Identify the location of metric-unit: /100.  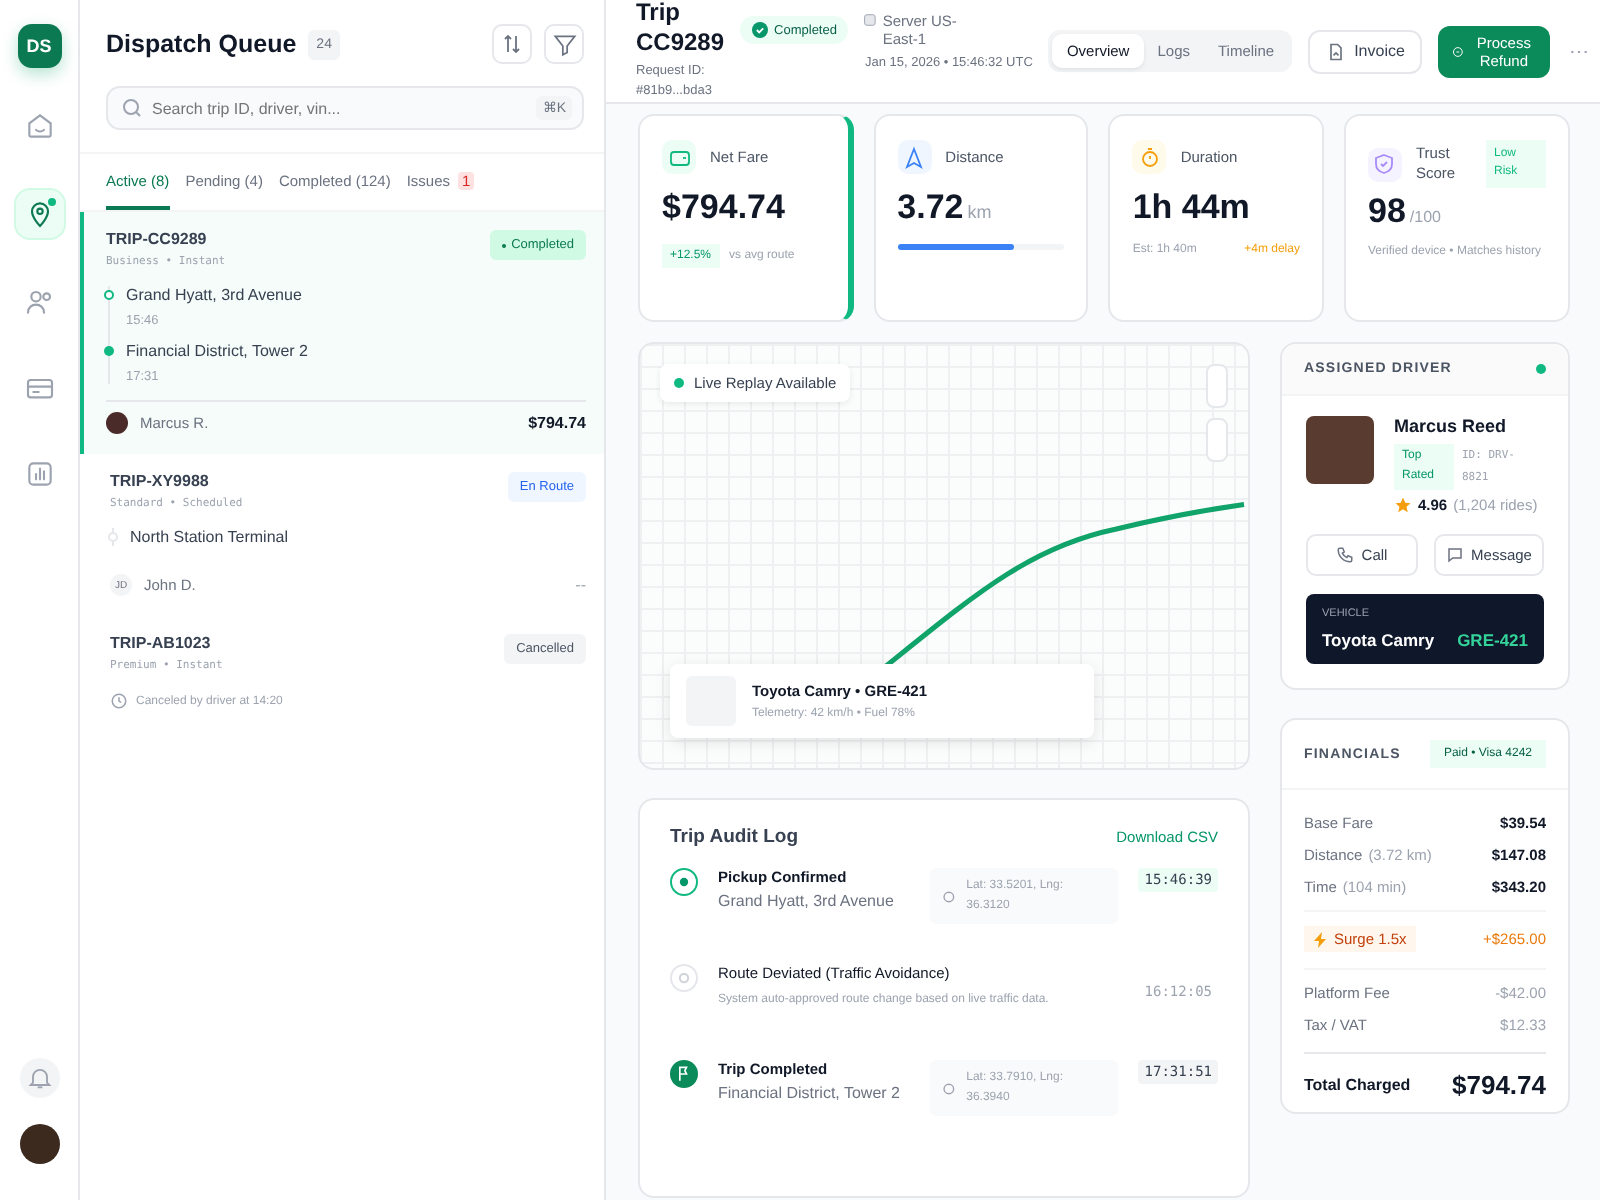
(1425, 217).